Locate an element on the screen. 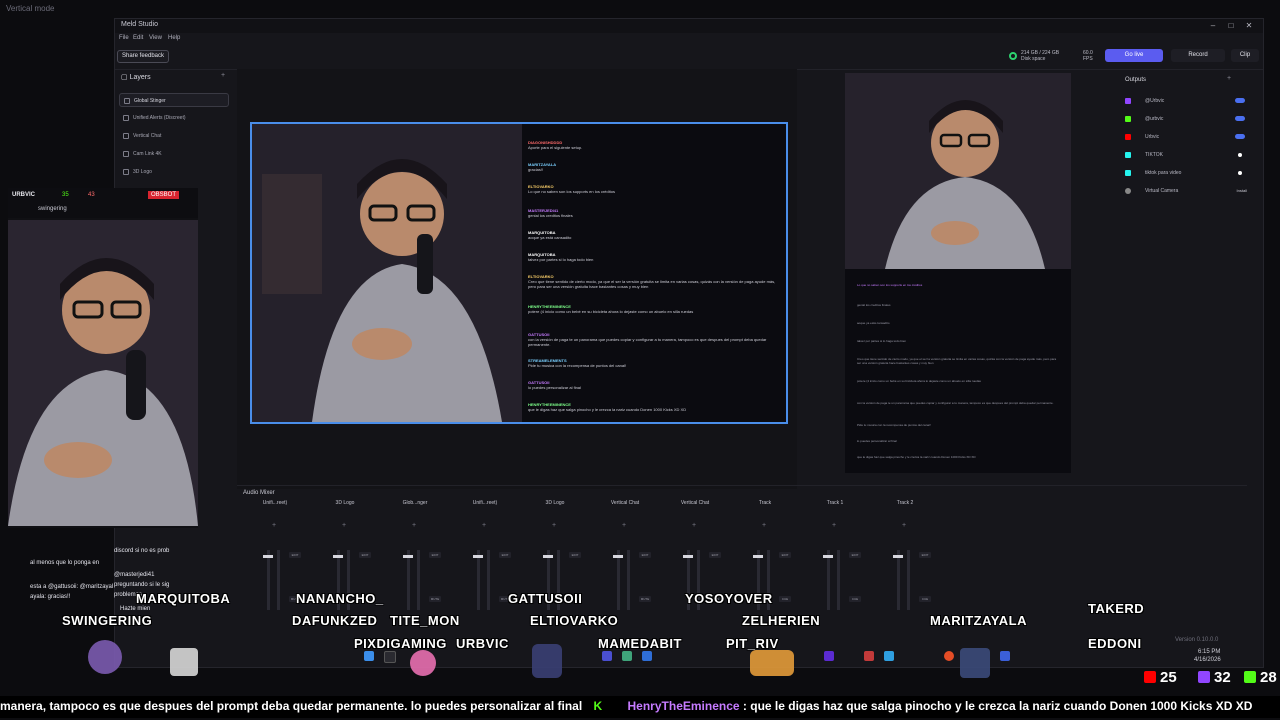 This screenshot has width=1280, height=720. desktop-label: Vertical mode is located at coordinates (30, 8).